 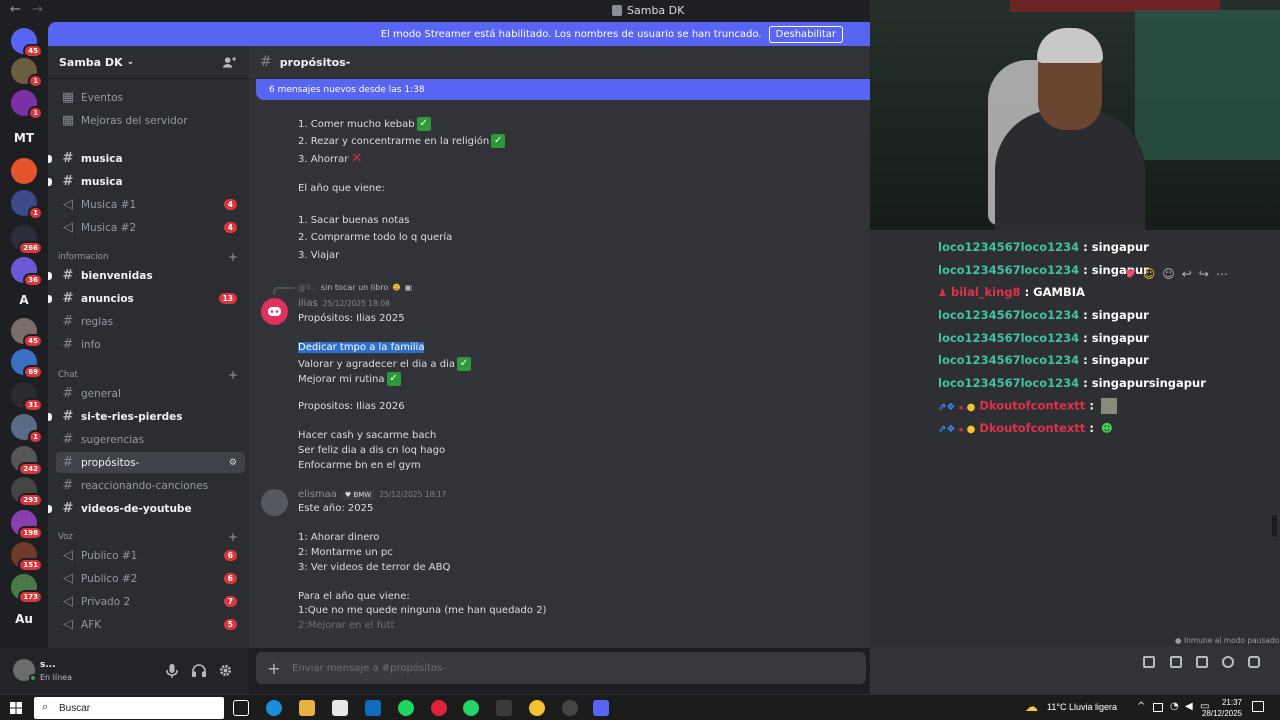 I want to click on forward-arrow-icon: →, so click(x=37, y=9).